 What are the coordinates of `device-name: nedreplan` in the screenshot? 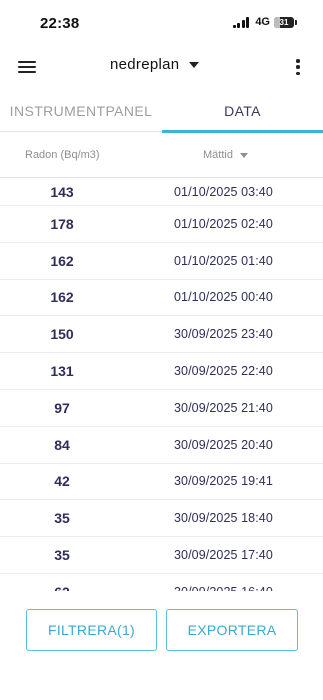 It's located at (145, 64).